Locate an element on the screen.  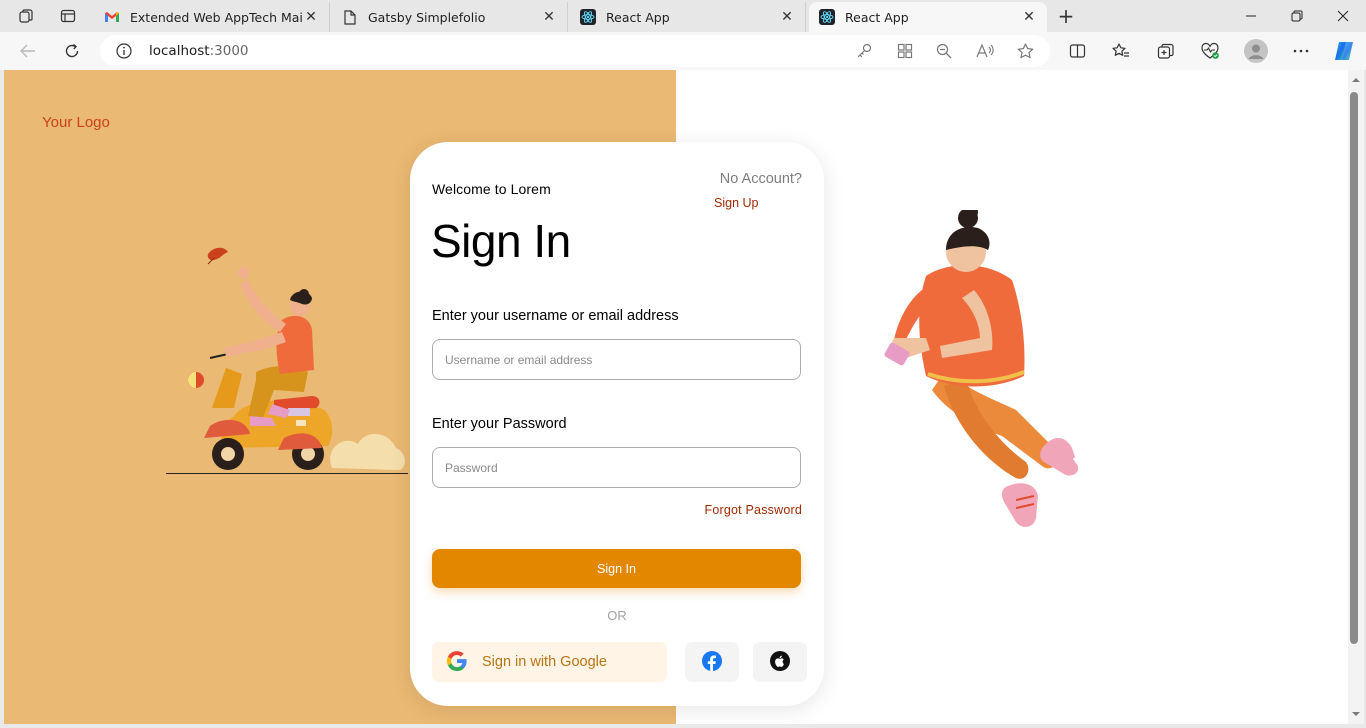
minimize-button is located at coordinates (1251, 16).